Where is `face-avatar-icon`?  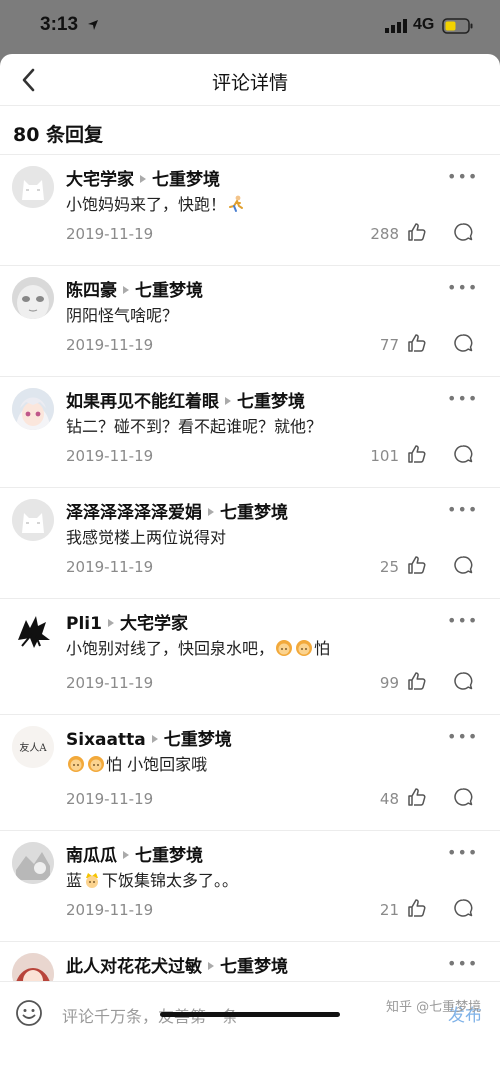 face-avatar-icon is located at coordinates (33, 298).